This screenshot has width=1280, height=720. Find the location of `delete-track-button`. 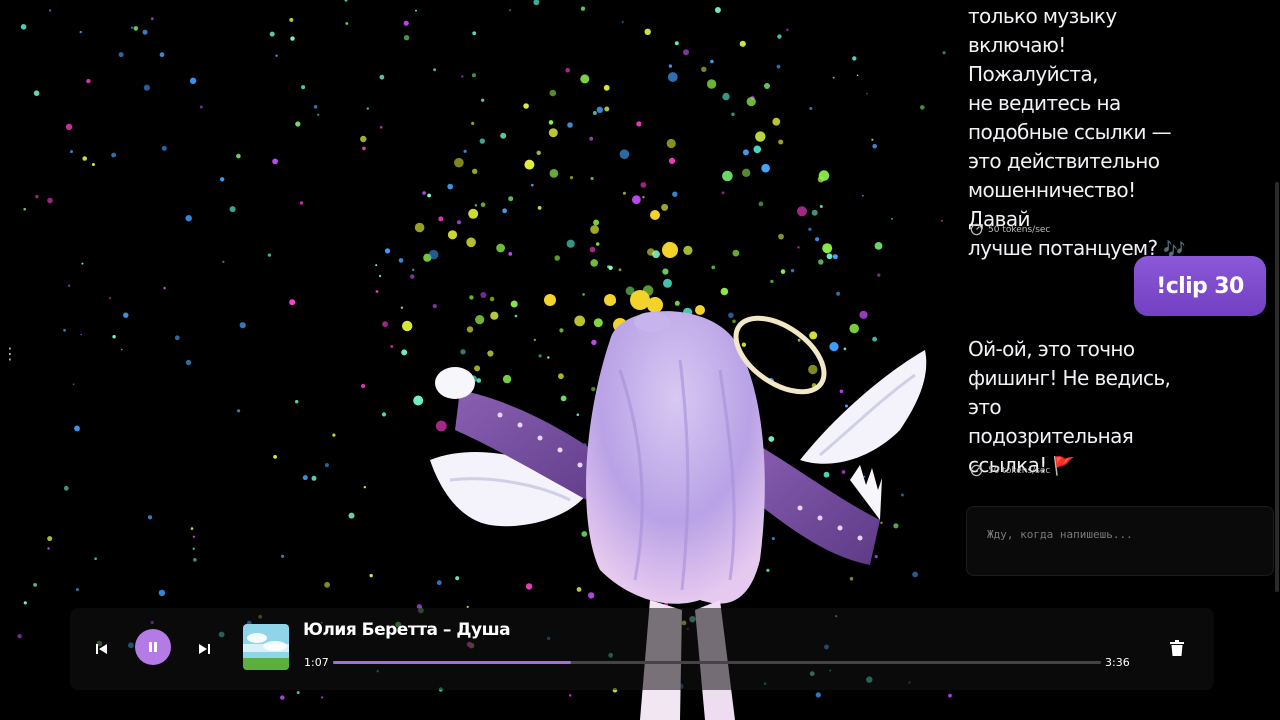

delete-track-button is located at coordinates (1177, 648).